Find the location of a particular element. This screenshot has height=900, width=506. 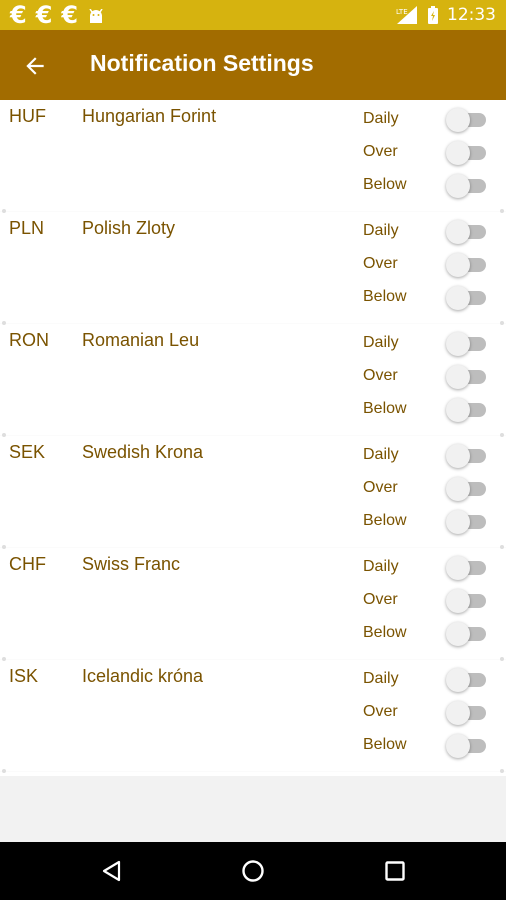

currency-row-huf: HUF Hungarian Forint Daily Over Below is located at coordinates (253, 156).